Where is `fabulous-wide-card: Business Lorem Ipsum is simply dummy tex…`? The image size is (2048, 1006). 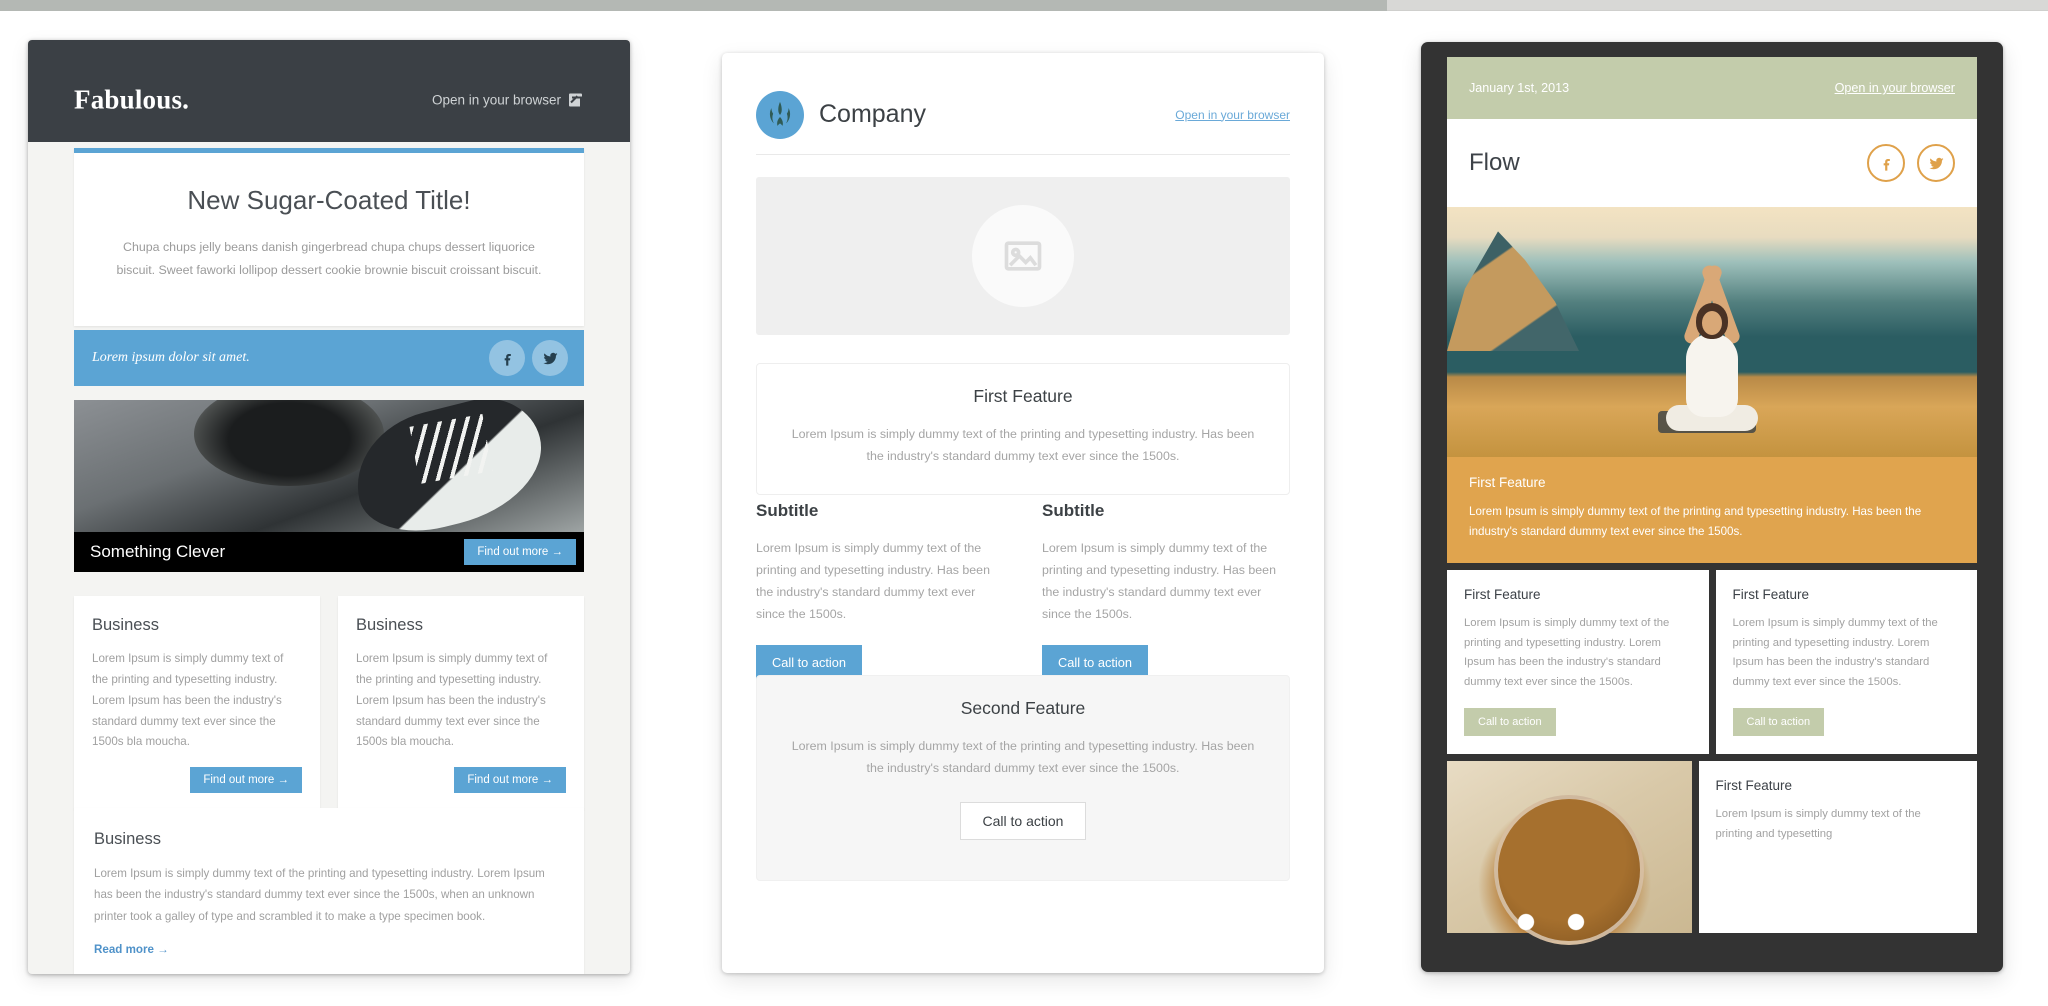 fabulous-wide-card: Business Lorem Ipsum is simply dummy tex… is located at coordinates (329, 891).